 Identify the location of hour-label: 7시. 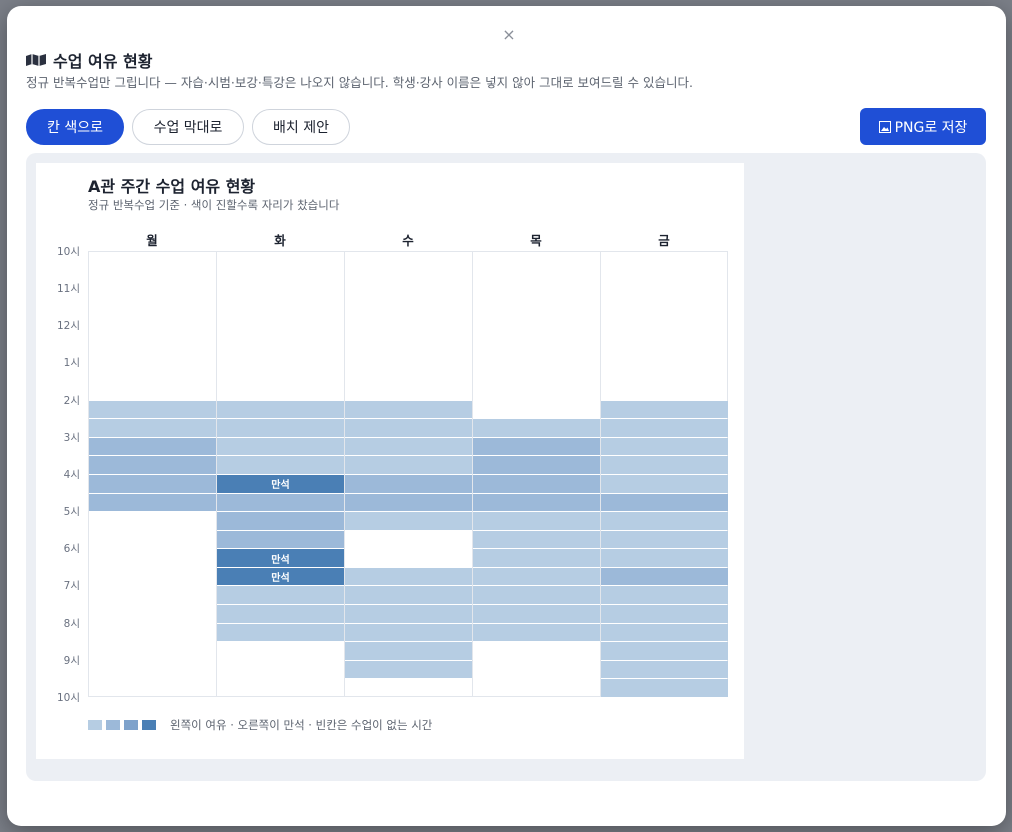
(71, 586).